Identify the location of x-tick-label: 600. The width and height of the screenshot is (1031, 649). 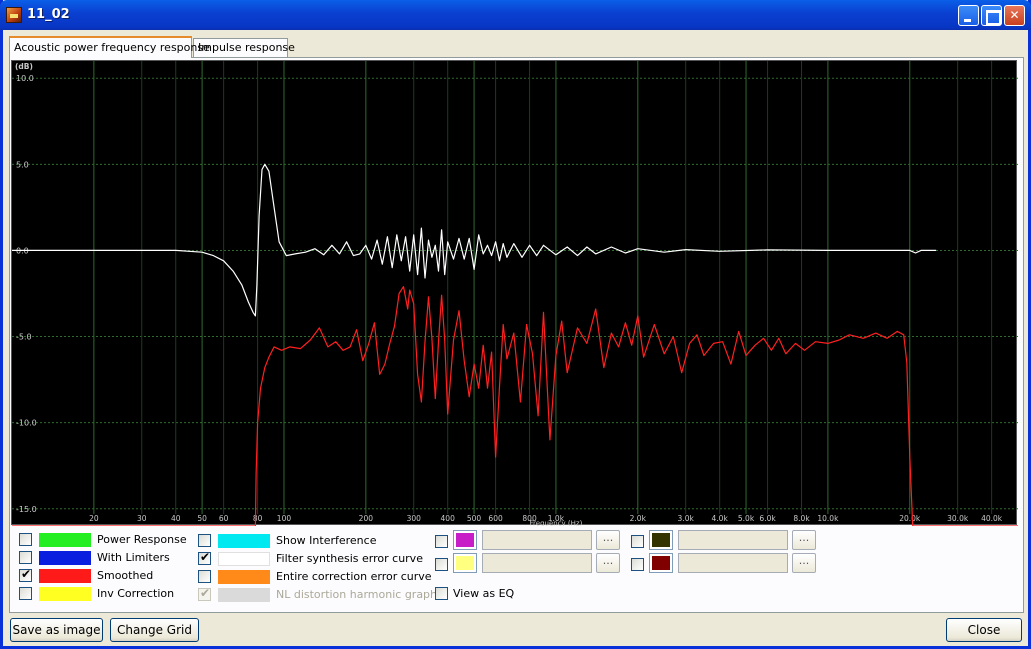
(495, 518).